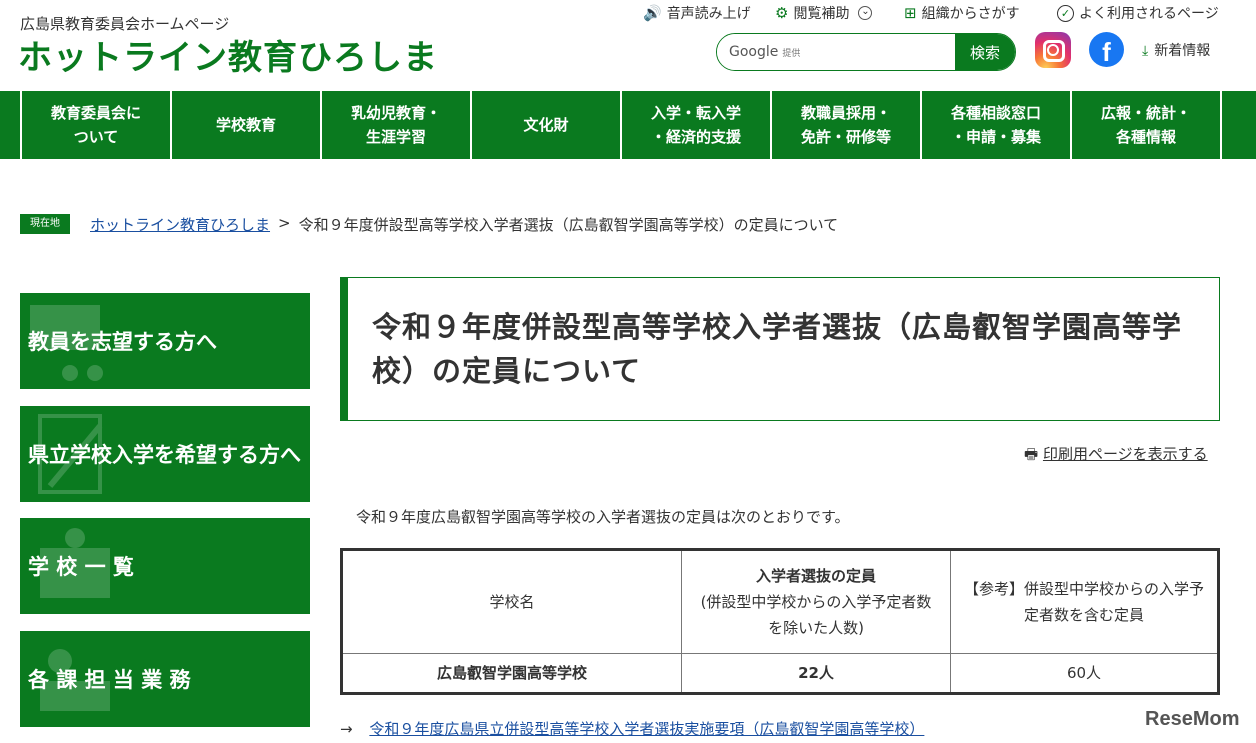 This screenshot has width=1256, height=743. What do you see at coordinates (782, 13) in the screenshot?
I see `gear-icon: ⚙` at bounding box center [782, 13].